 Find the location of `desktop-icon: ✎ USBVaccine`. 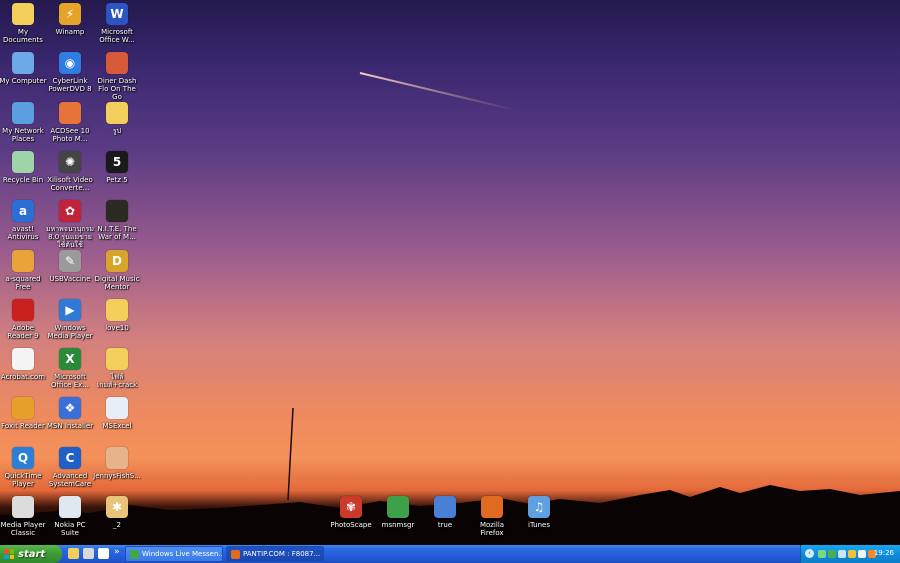

desktop-icon: ✎ USBVaccine is located at coordinates (70, 266).